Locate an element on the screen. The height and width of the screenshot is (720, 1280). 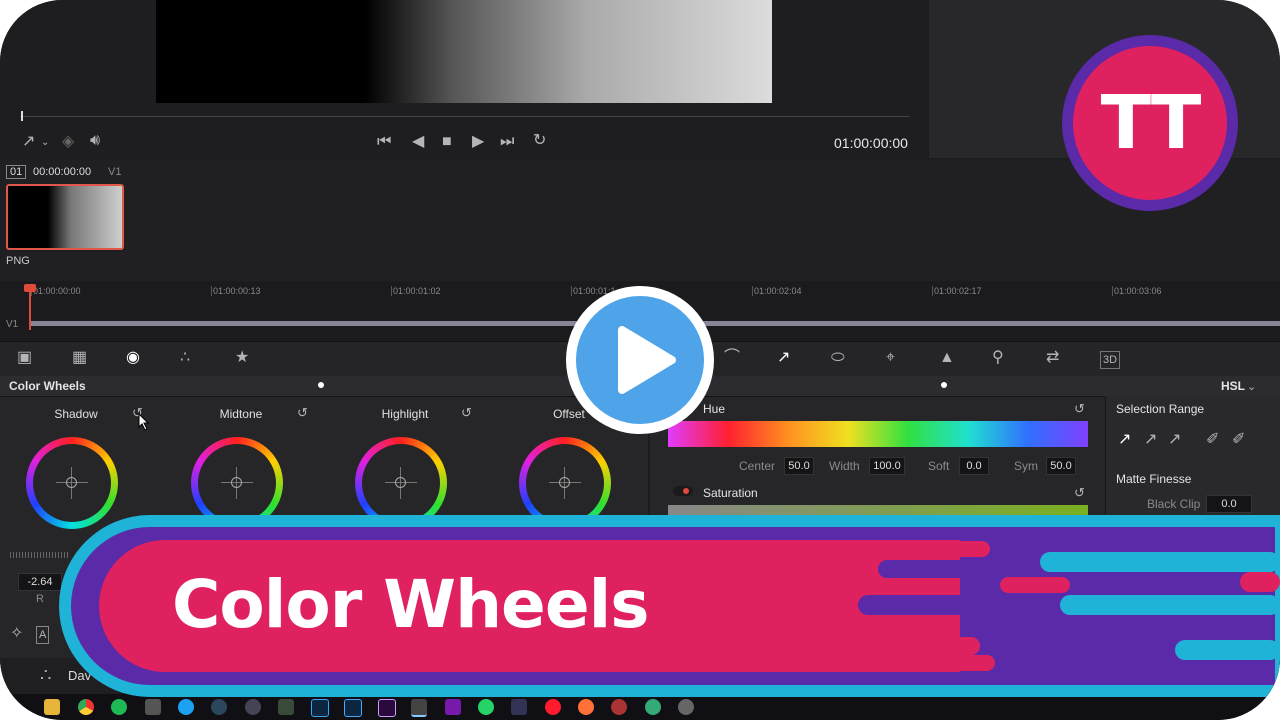
logo-text: TT is located at coordinates (1151, 123).